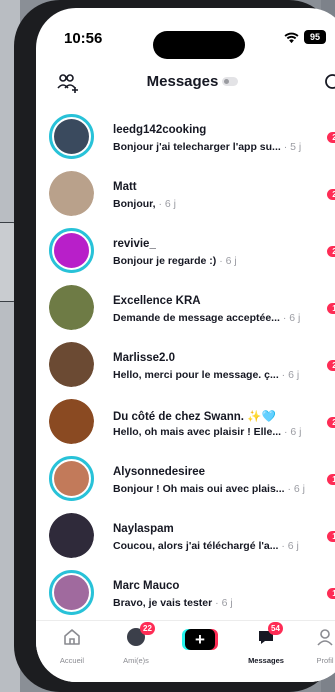 This screenshot has height=692, width=335. I want to click on battery-icon: 95, so click(315, 37).